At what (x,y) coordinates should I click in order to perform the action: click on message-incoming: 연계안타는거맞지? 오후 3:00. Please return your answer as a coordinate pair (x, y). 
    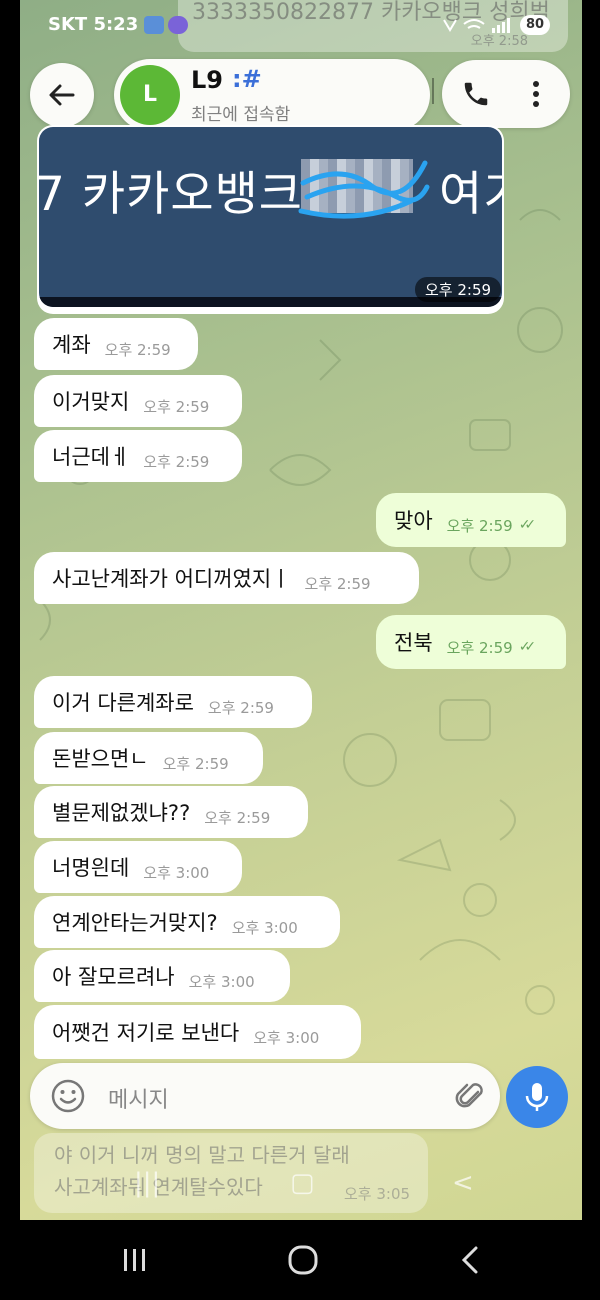
    Looking at the image, I should click on (187, 922).